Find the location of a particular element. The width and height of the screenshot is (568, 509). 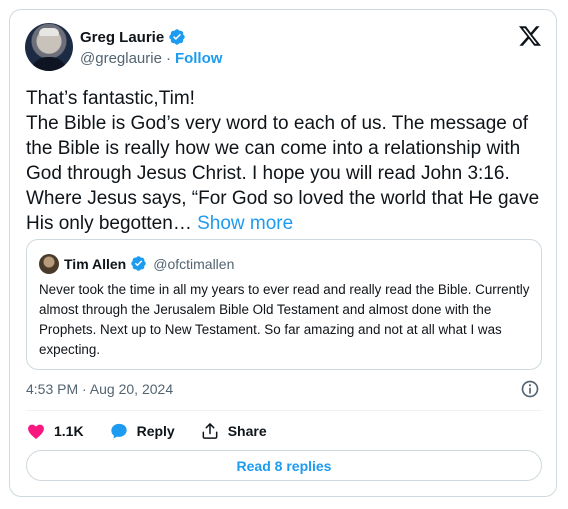

author-handle-row: @greglaurie · Follow is located at coordinates (151, 58).